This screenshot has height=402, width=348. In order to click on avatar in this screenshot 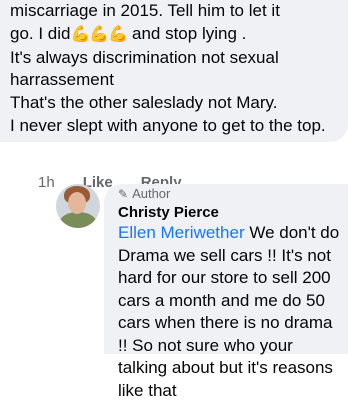, I will do `click(78, 206)`.